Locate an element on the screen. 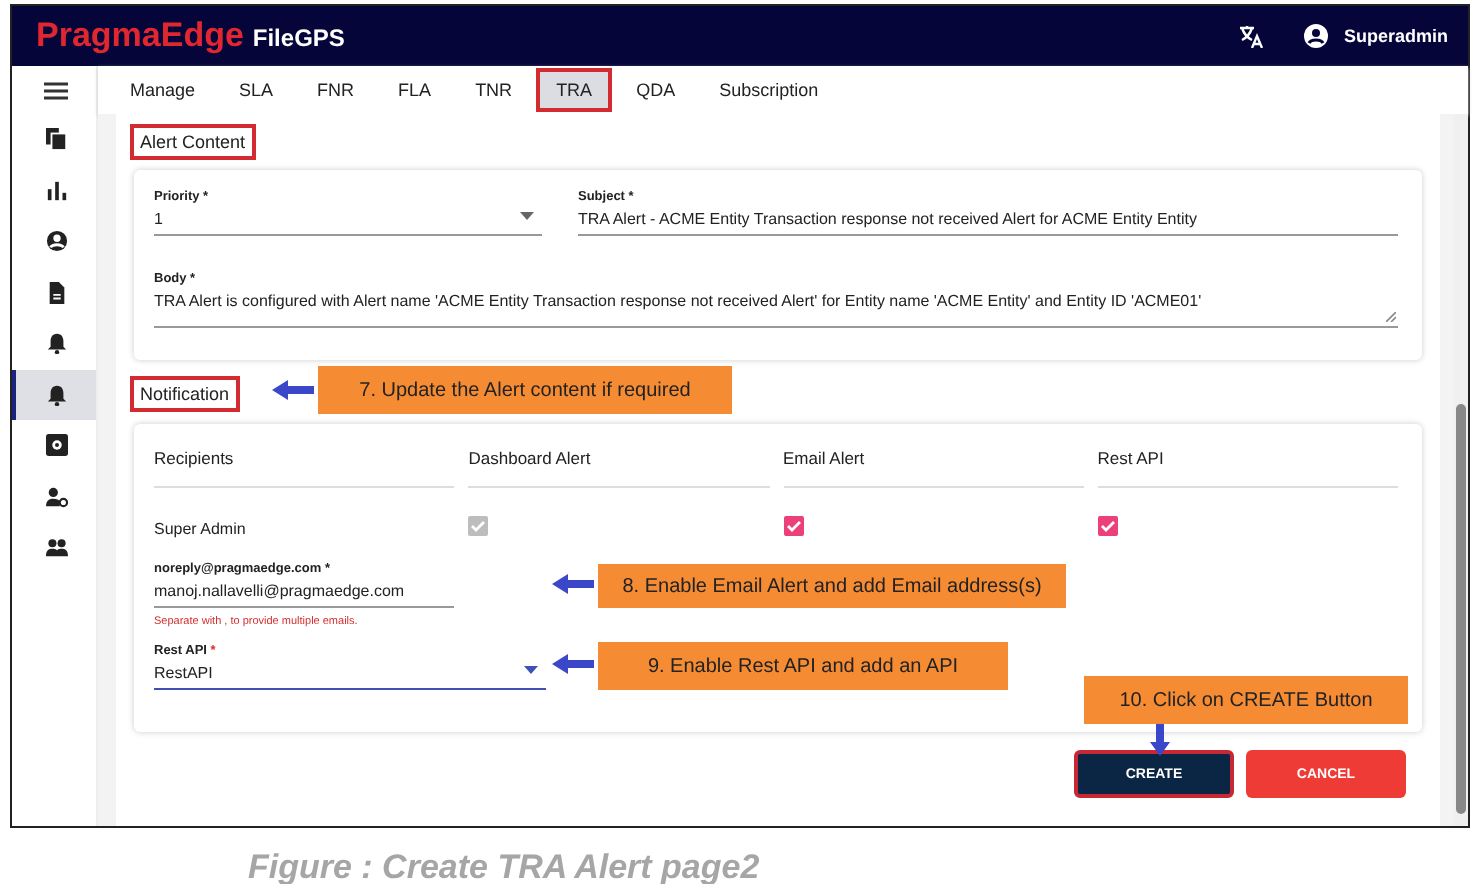  callout-label: 8. Enable Email Alert and add Email address(s) is located at coordinates (832, 586).